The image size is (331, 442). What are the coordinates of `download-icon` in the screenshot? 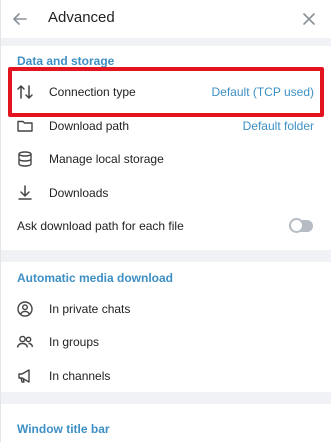 It's located at (25, 193).